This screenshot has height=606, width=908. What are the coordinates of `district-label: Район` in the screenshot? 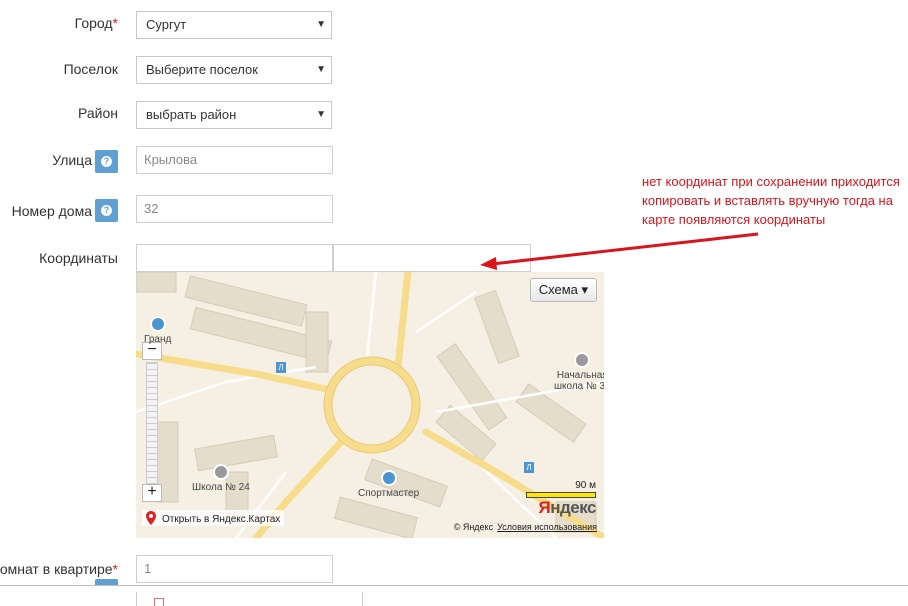 It's located at (98, 113).